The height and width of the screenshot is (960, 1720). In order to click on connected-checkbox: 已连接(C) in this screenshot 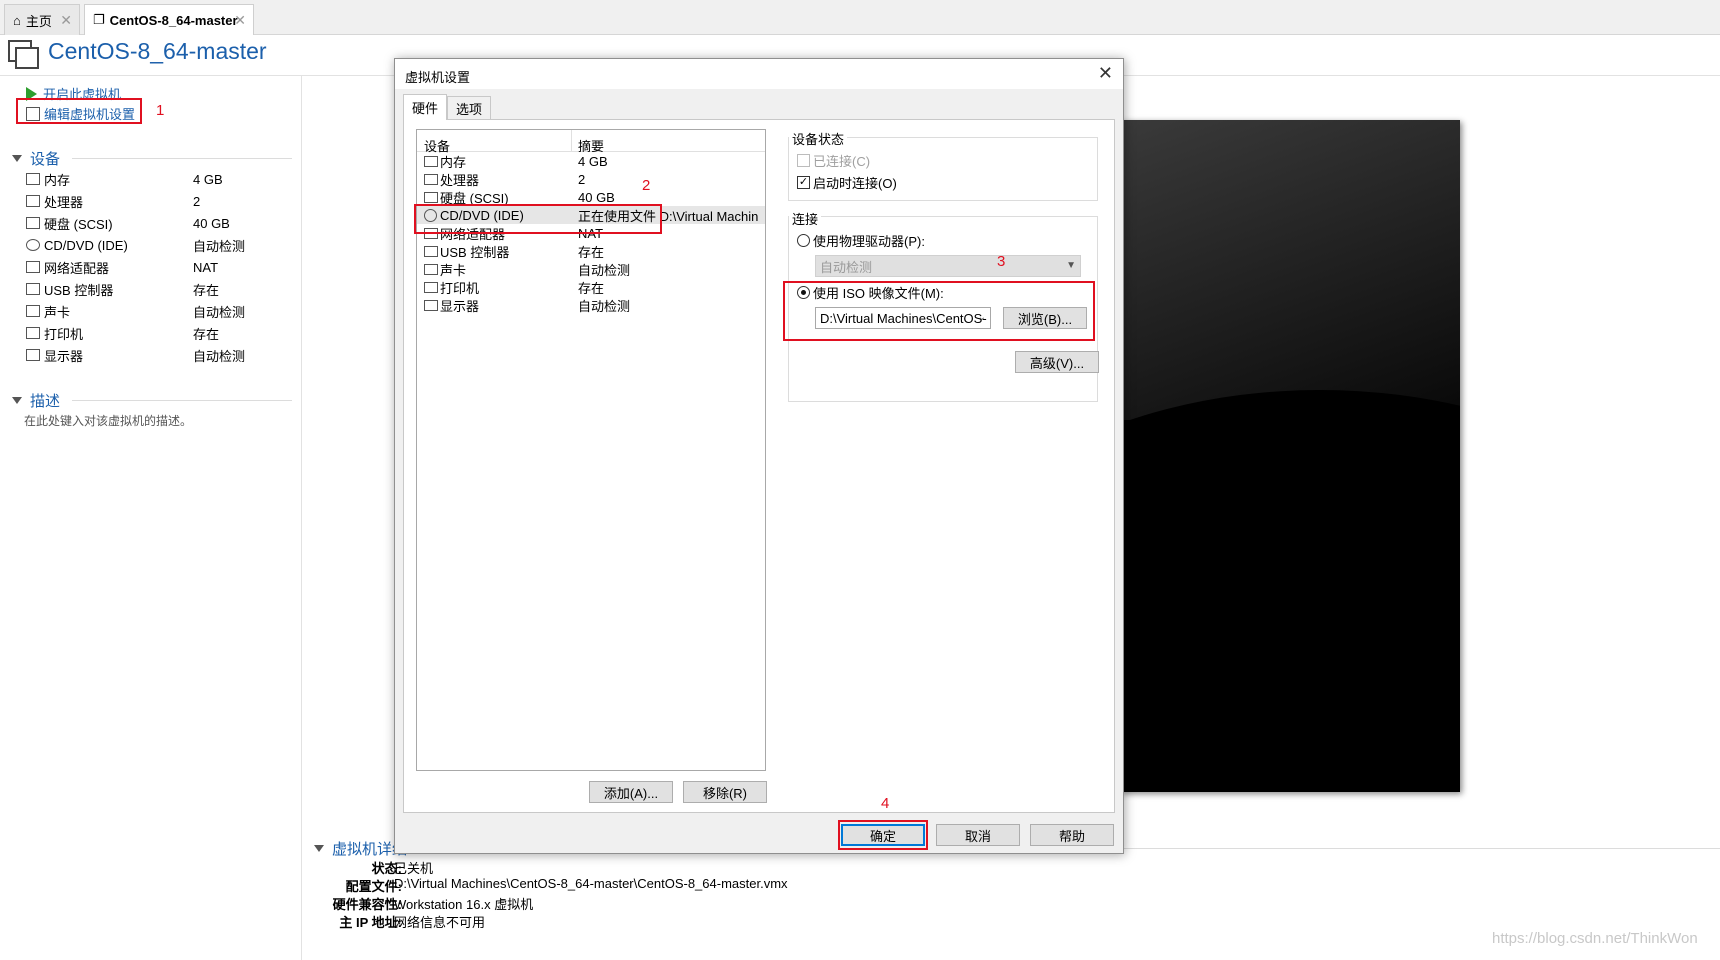, I will do `click(833, 160)`.